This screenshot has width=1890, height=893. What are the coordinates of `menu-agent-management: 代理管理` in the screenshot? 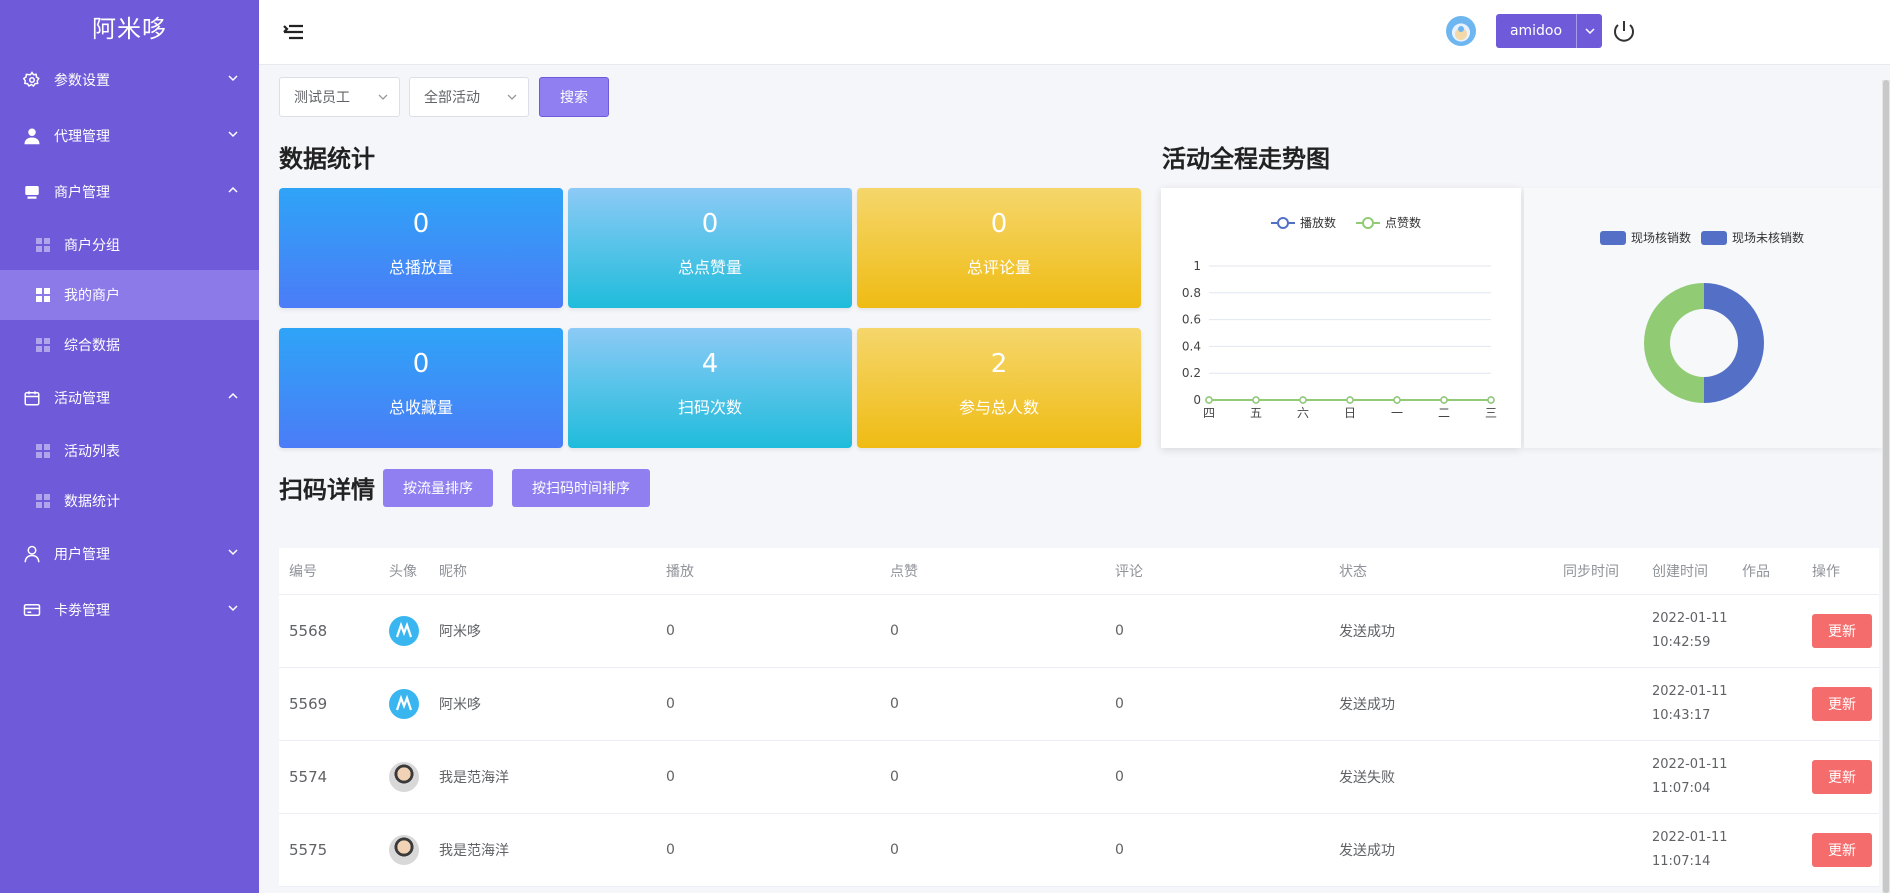 It's located at (129, 136).